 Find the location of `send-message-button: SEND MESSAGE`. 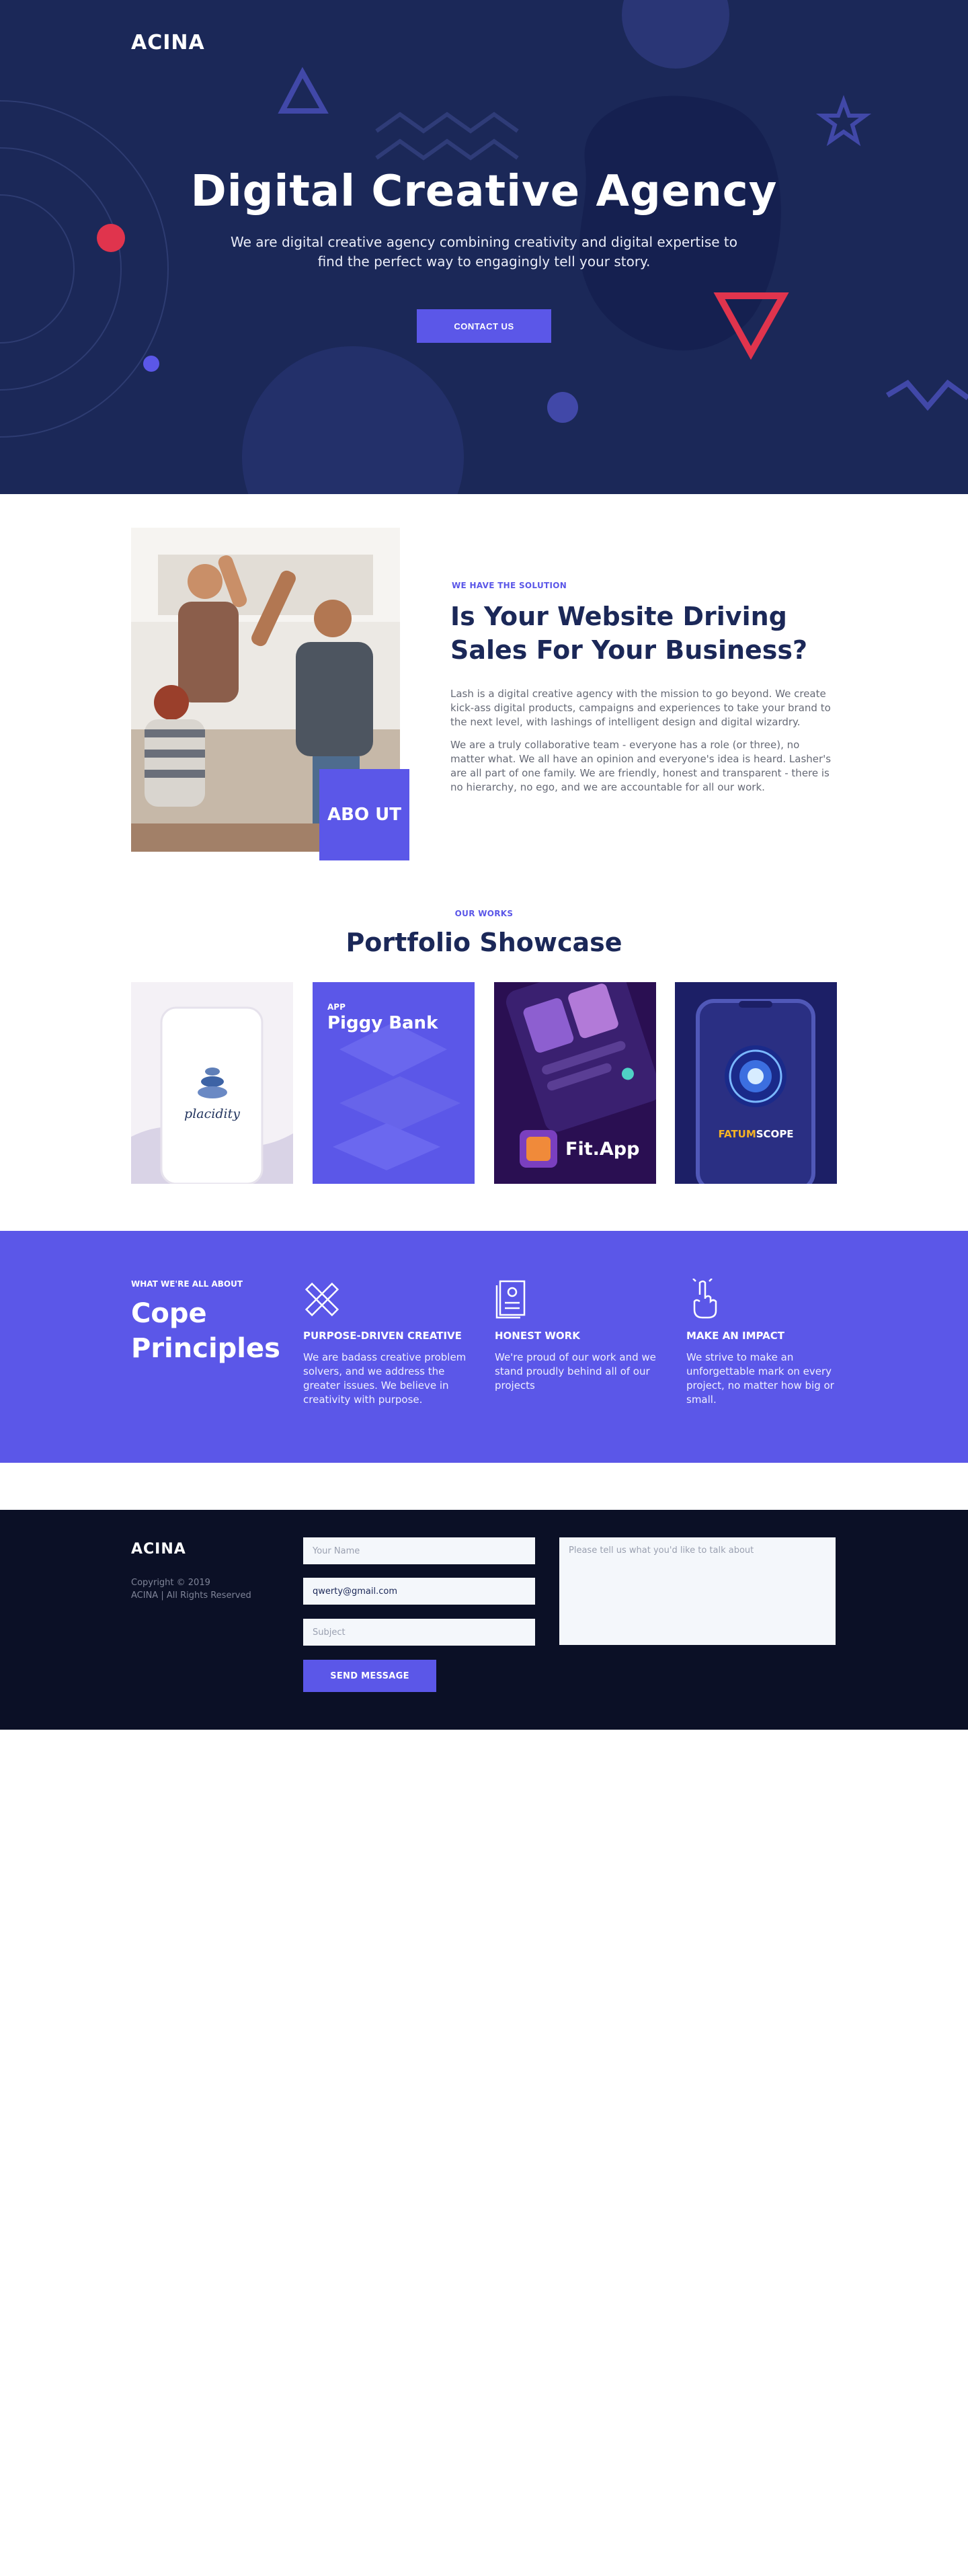

send-message-button: SEND MESSAGE is located at coordinates (369, 1676).